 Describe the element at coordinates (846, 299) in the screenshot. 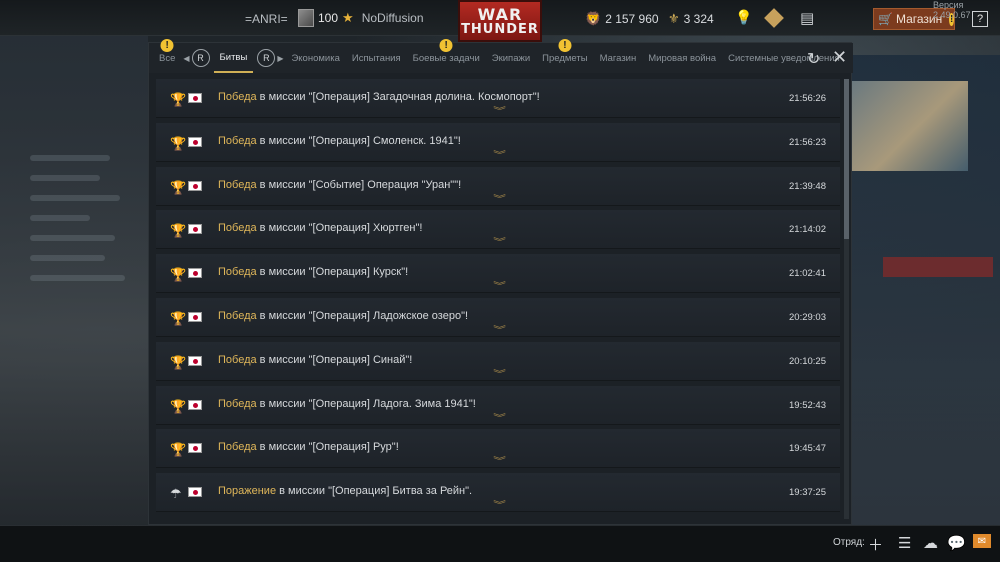

I see `scrollbar` at that location.